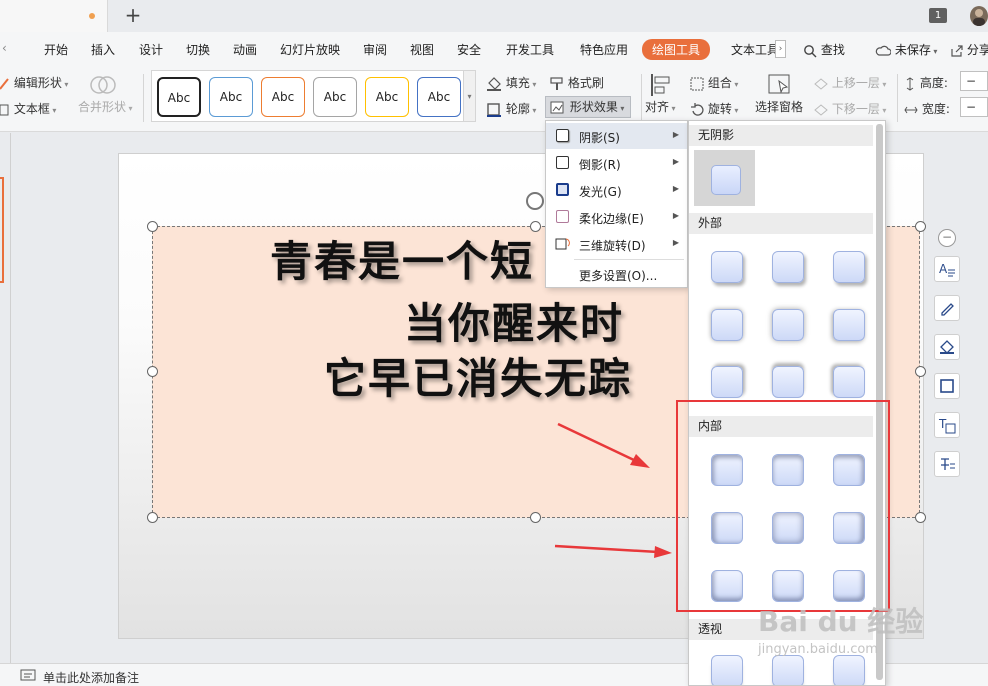 The image size is (988, 686). What do you see at coordinates (724, 178) in the screenshot?
I see `shadow-option-none` at bounding box center [724, 178].